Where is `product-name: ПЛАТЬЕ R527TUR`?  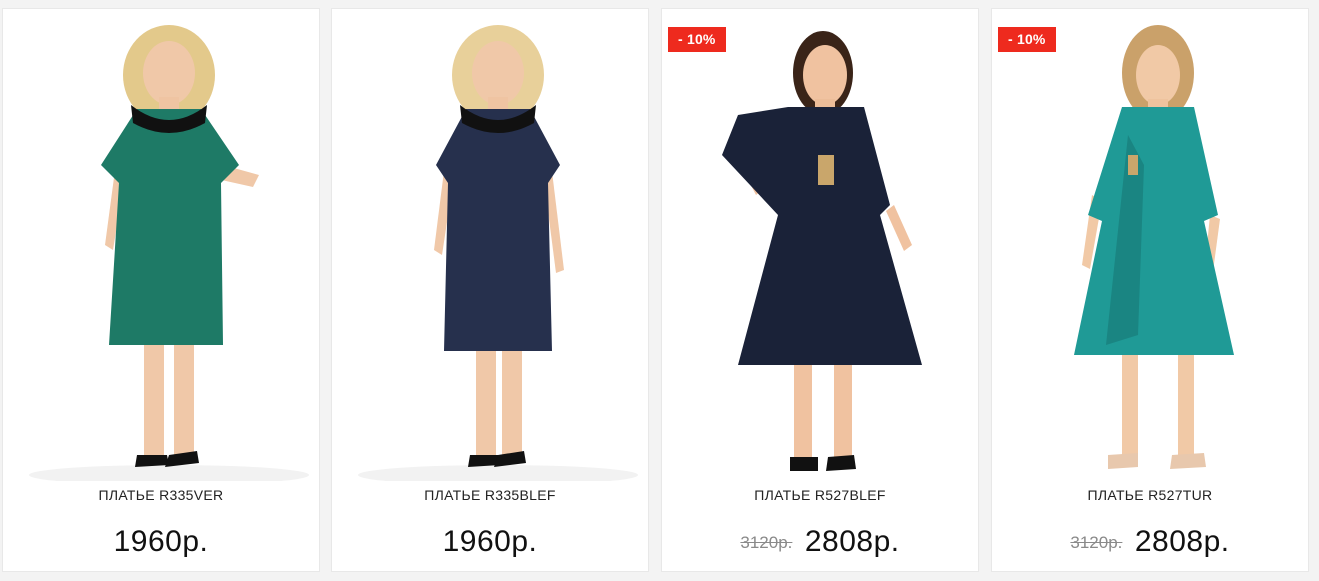
product-name: ПЛАТЬЕ R527TUR is located at coordinates (1150, 495).